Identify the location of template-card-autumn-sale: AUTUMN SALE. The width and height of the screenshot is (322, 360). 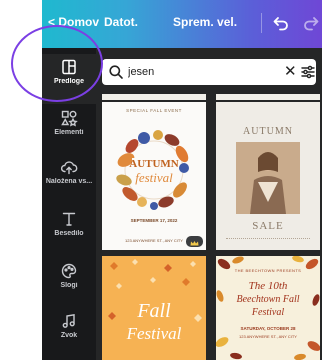
(268, 176).